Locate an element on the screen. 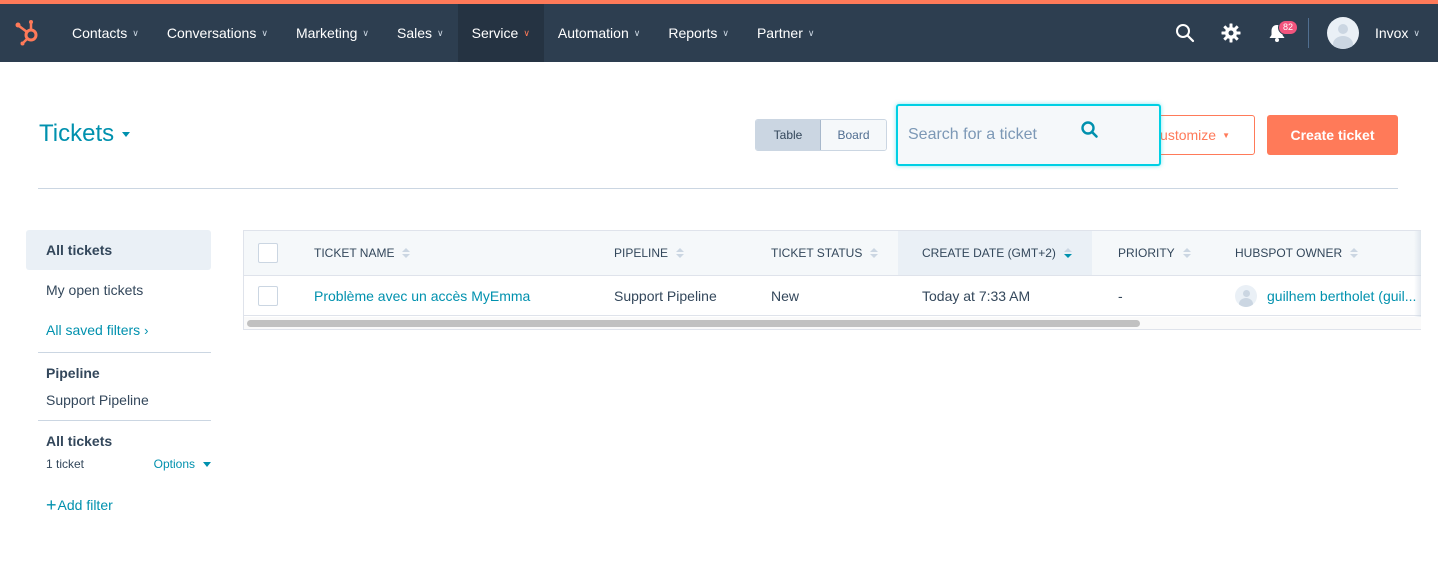 The height and width of the screenshot is (580, 1438). column-priority: Priority is located at coordinates (1168, 253).